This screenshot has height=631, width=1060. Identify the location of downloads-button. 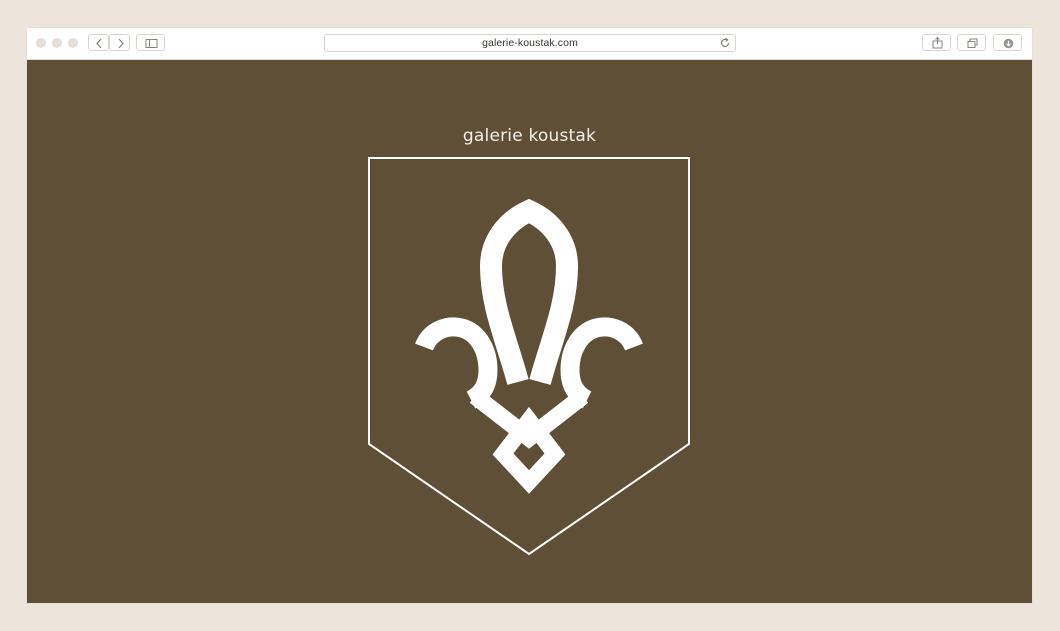
(1007, 42).